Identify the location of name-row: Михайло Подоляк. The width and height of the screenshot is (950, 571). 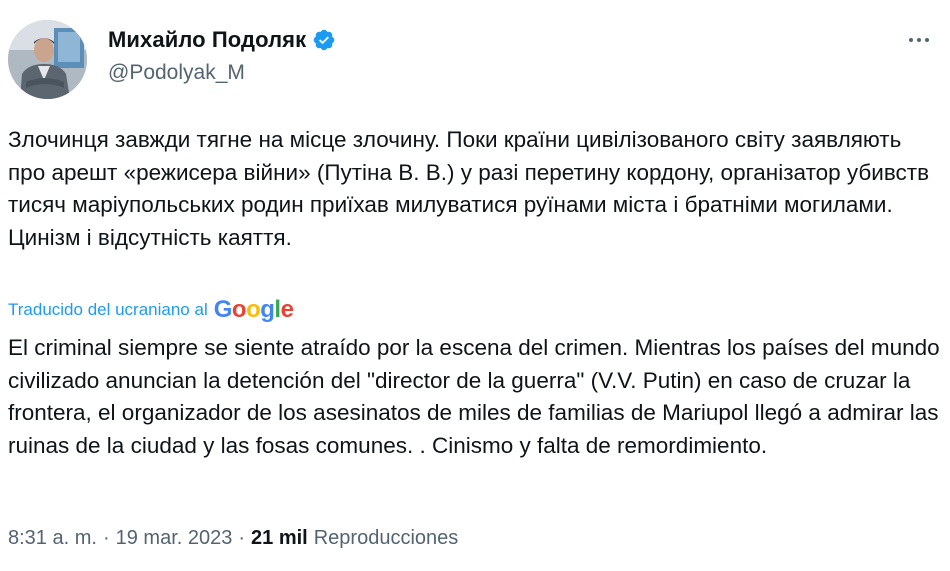
(222, 40).